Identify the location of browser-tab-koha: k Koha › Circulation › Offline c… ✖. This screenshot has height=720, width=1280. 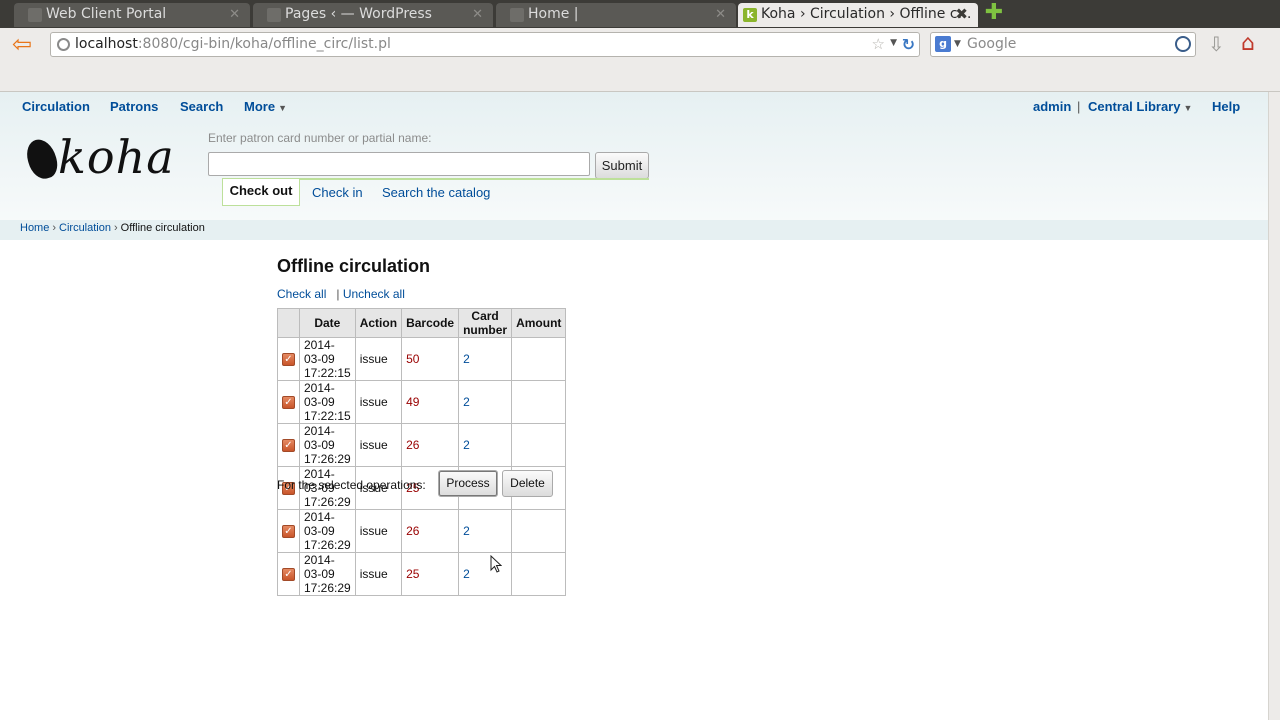
(858, 15).